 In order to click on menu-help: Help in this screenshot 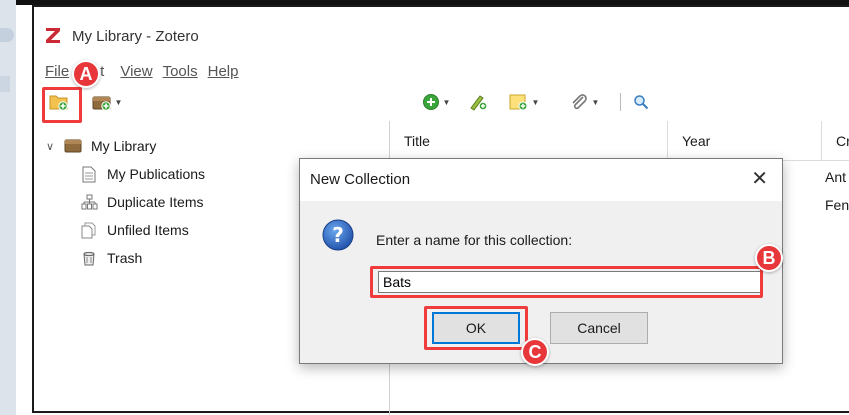, I will do `click(223, 72)`.